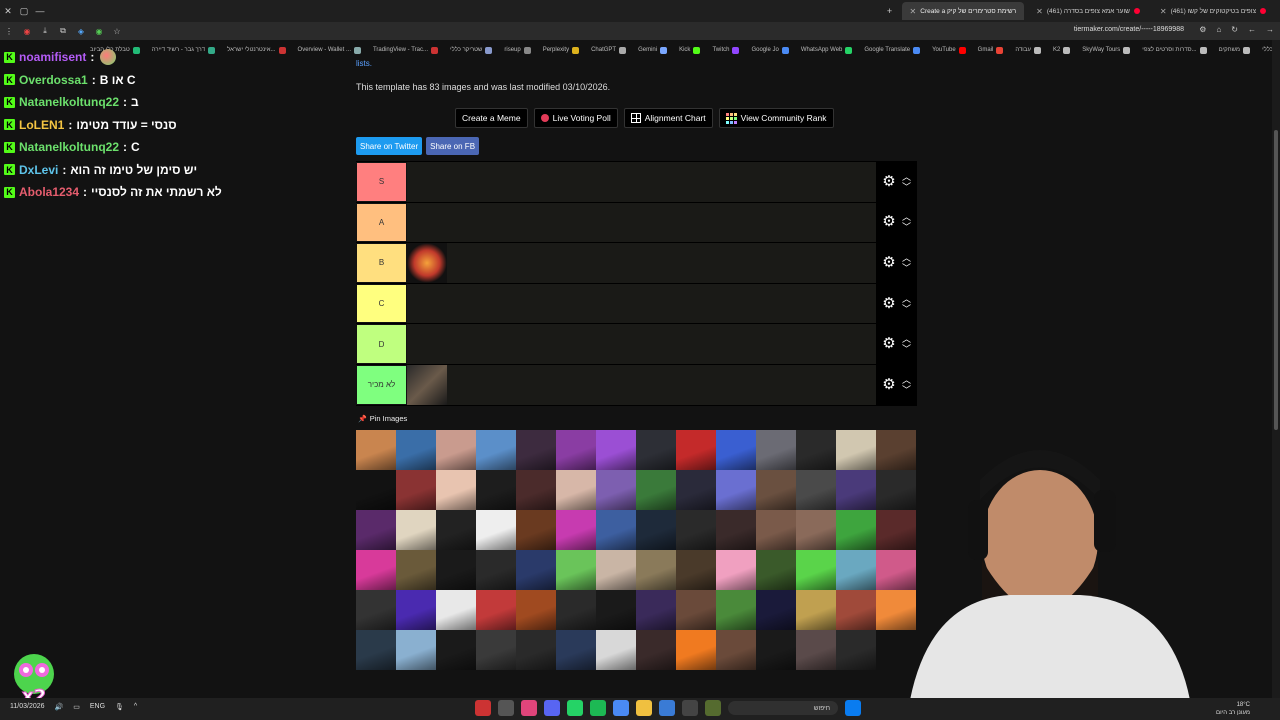 Image resolution: width=1280 pixels, height=720 pixels. I want to click on url-field: tiermaker.com/create/-----18969988, so click(1129, 29).